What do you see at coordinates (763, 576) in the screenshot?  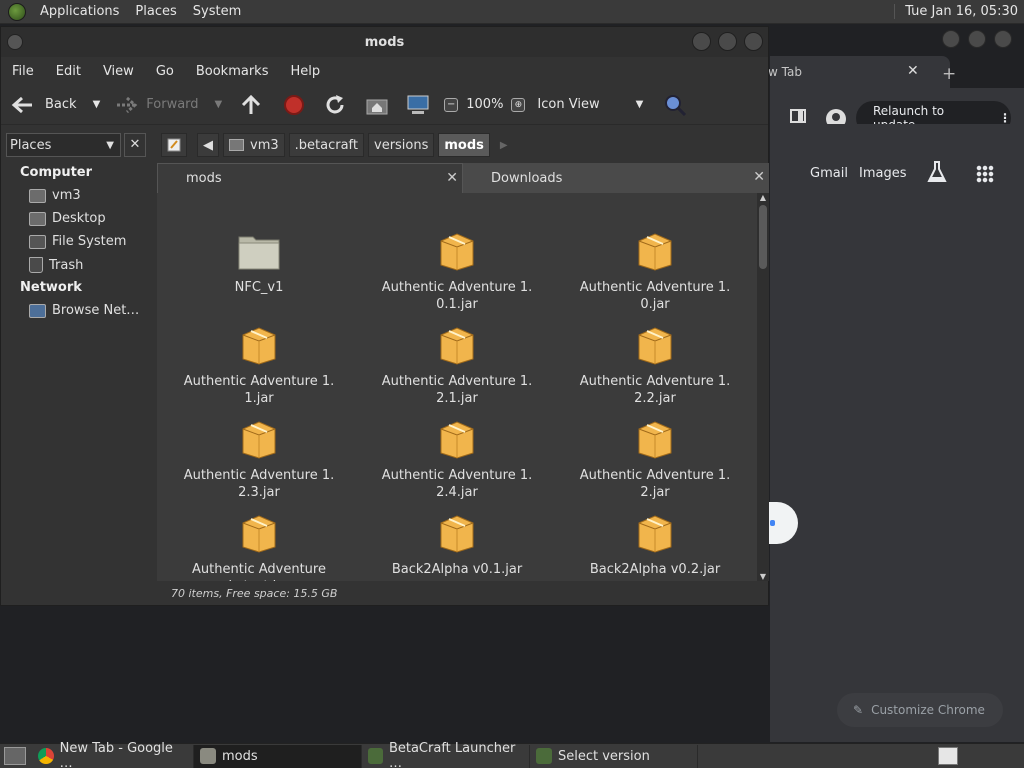 I see `scroll-down-icon: ▼` at bounding box center [763, 576].